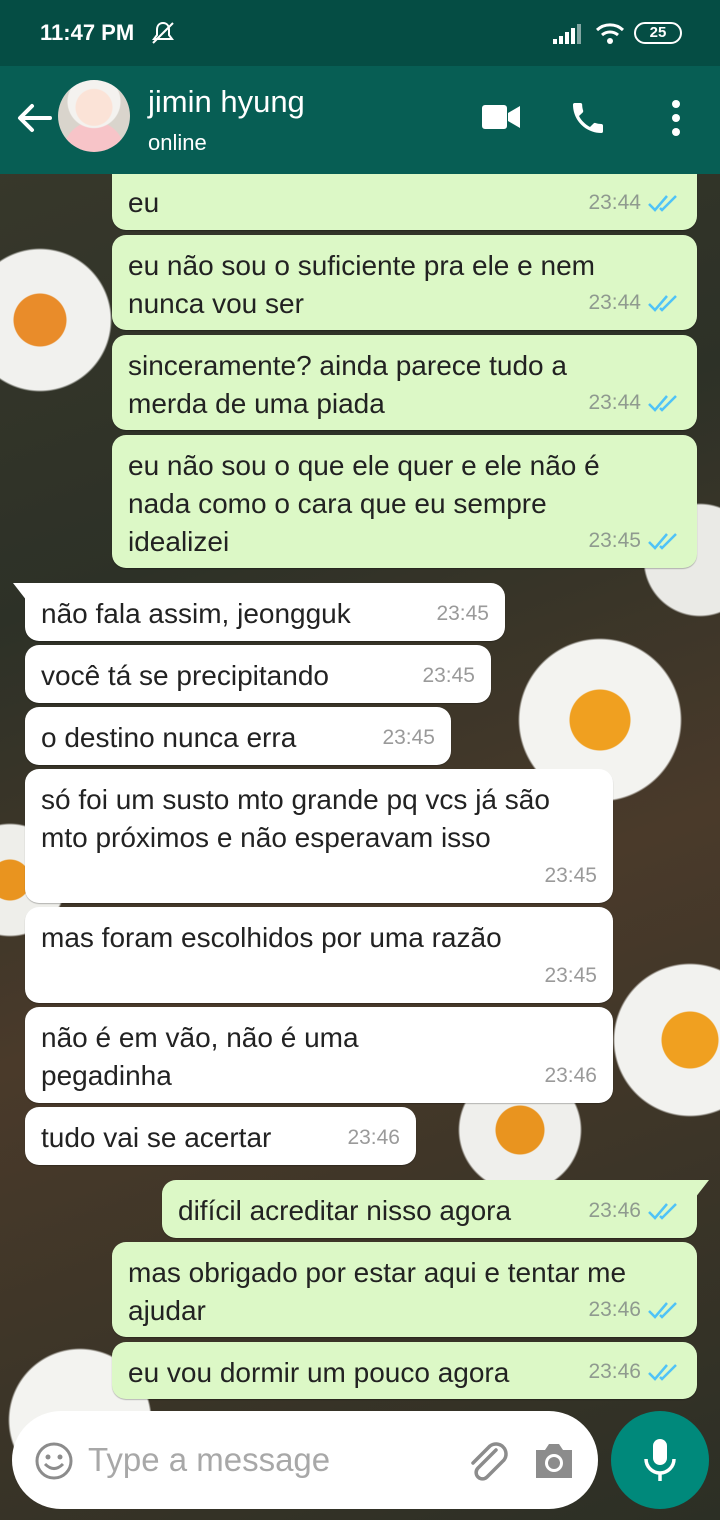 The width and height of the screenshot is (720, 1520). What do you see at coordinates (610, 33) in the screenshot?
I see `wifi-icon` at bounding box center [610, 33].